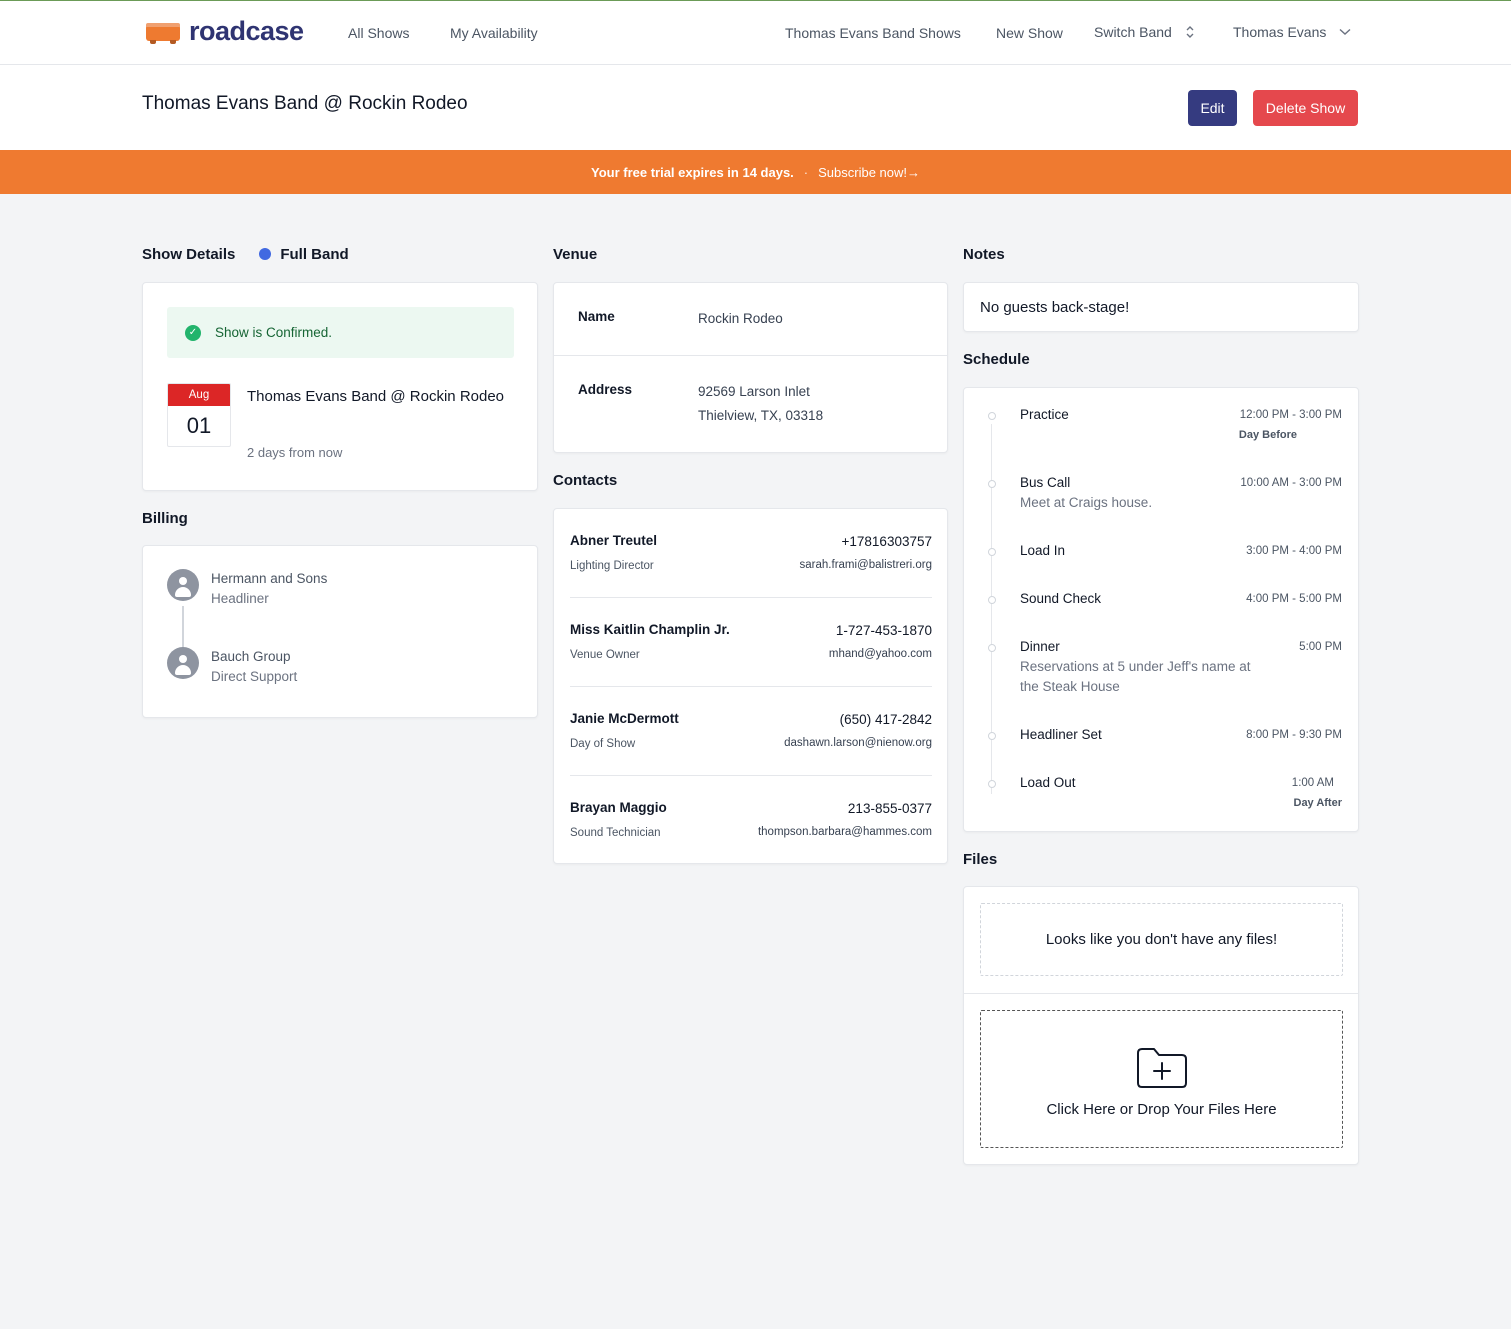 The image size is (1511, 1329). Describe the element at coordinates (692, 172) in the screenshot. I see `trial-message: Your free trial expires in 14 days.` at that location.